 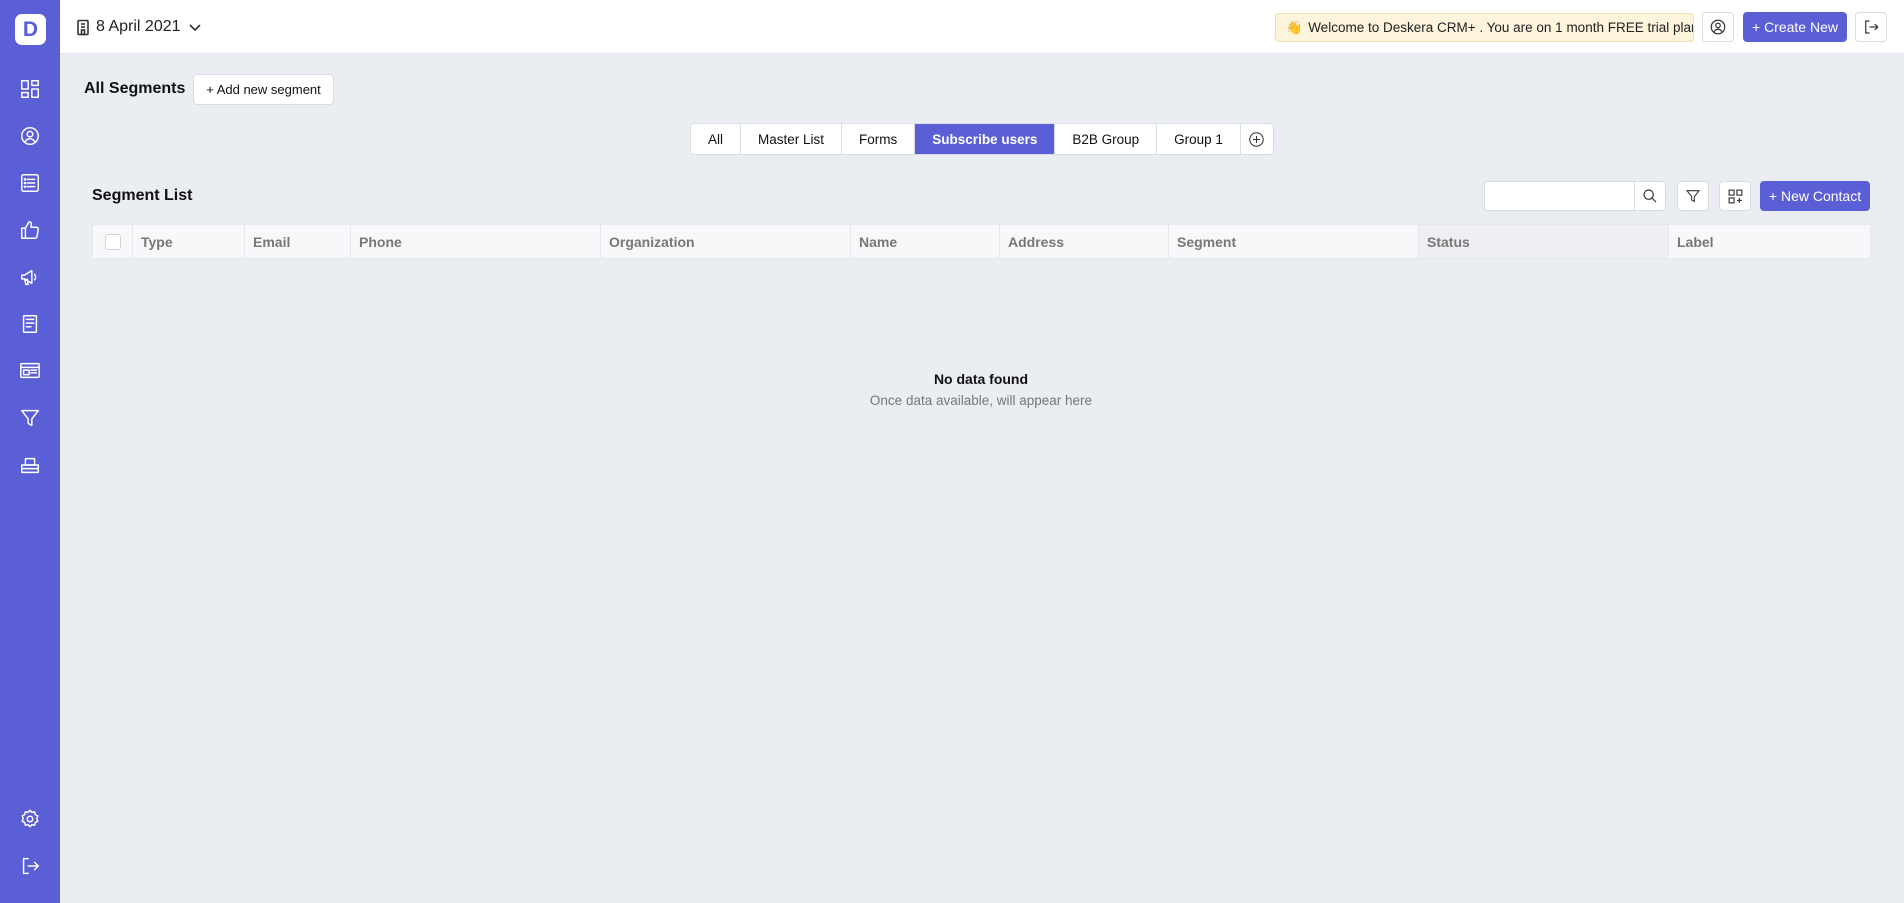 I want to click on tab-forms: Forms, so click(x=879, y=139).